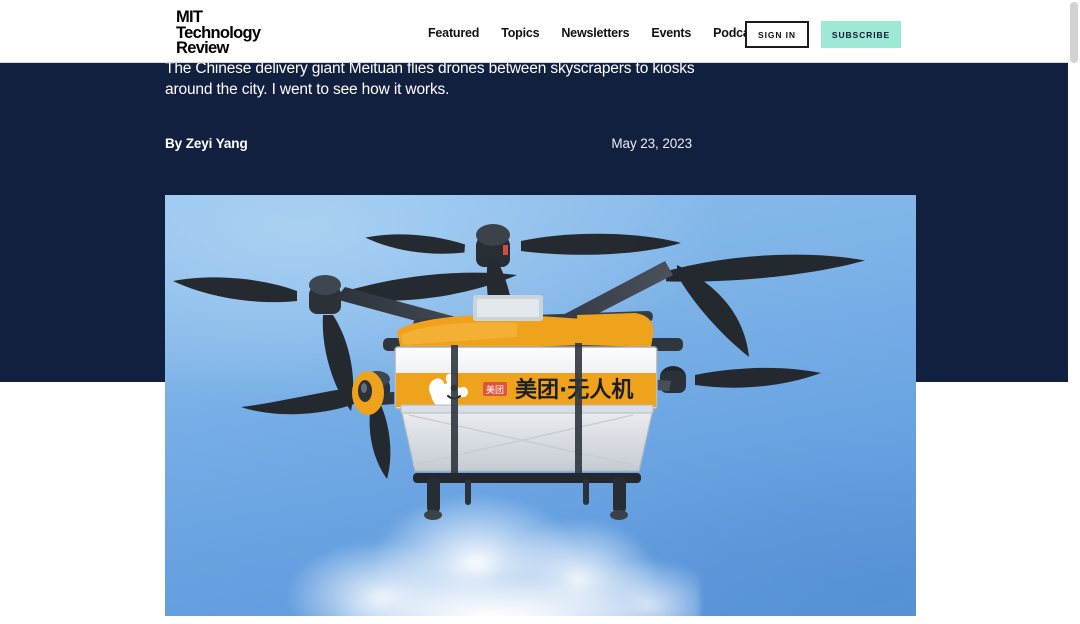  I want to click on article-author: By Zeyi Yang, so click(206, 143).